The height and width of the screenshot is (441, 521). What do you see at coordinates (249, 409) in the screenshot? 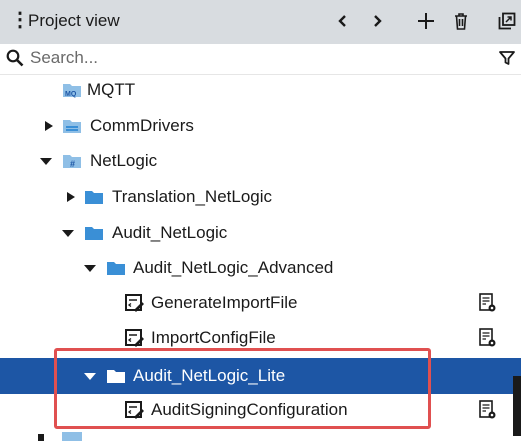
I see `tree-item-label: AuditSigningConfiguration` at bounding box center [249, 409].